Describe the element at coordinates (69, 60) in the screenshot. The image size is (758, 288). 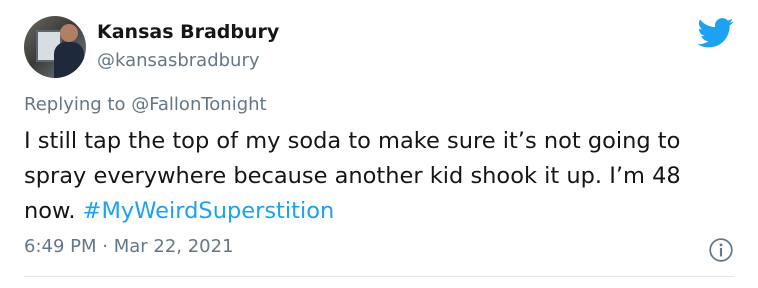
I see `avatar-body` at that location.